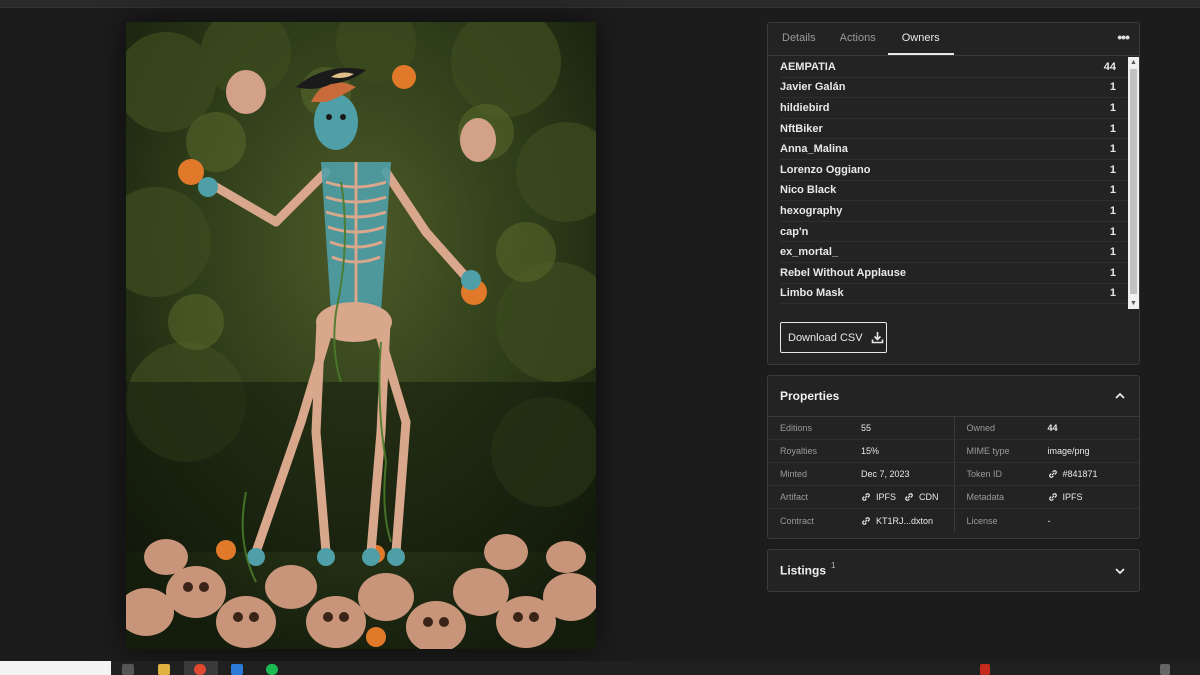 Image resolution: width=1200 pixels, height=675 pixels. Describe the element at coordinates (954, 252) in the screenshot. I see `owner-row: ex_mortal_ 1` at that location.